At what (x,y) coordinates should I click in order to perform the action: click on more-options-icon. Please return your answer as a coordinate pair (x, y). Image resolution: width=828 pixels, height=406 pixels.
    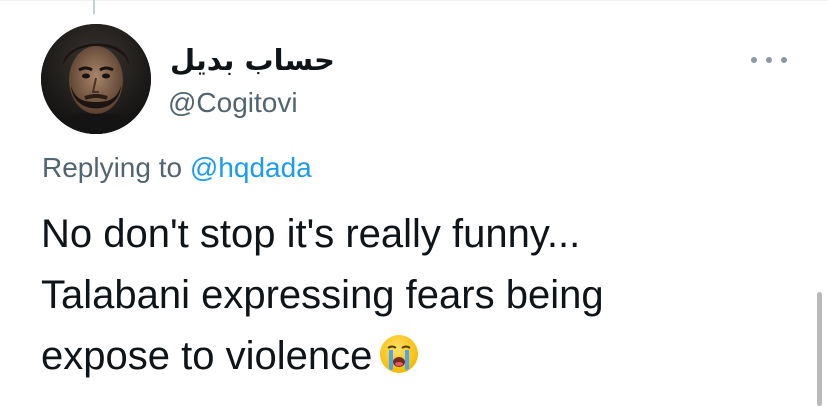
    Looking at the image, I should click on (769, 60).